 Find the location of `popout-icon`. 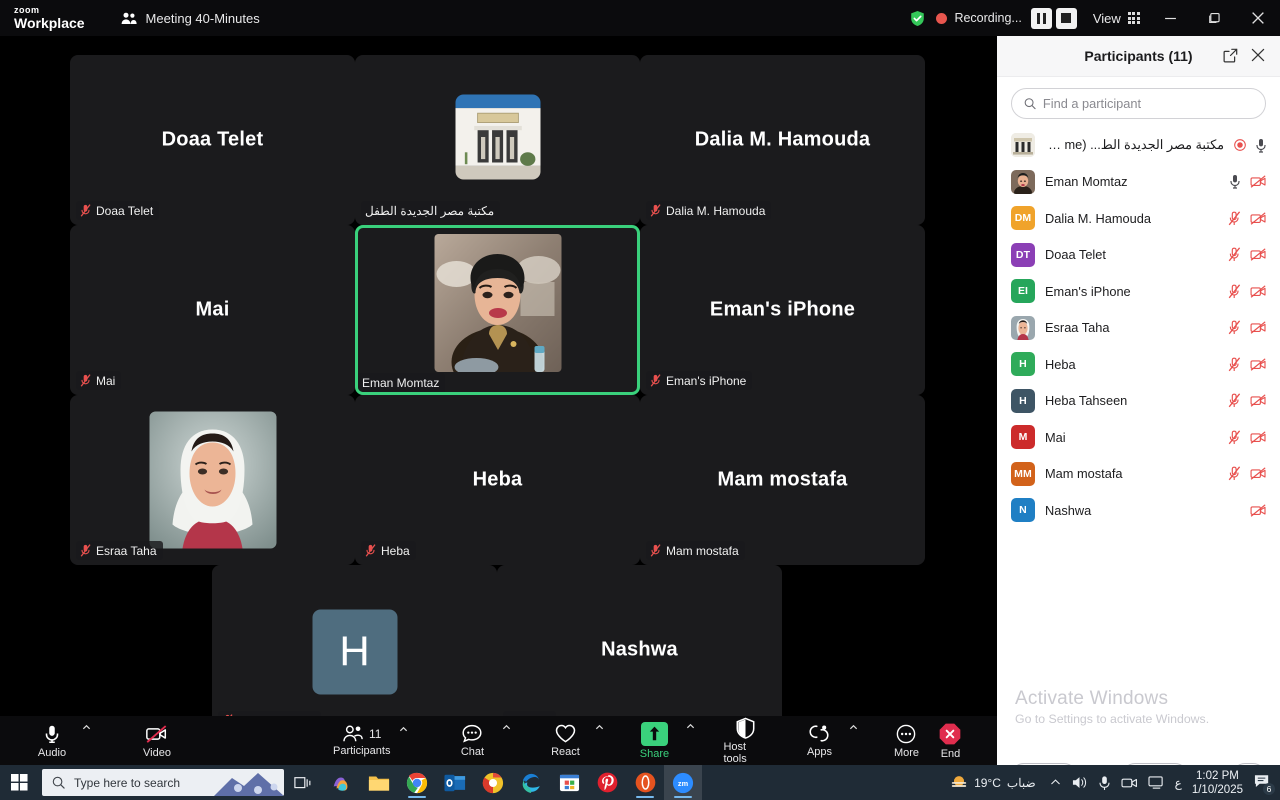

popout-icon is located at coordinates (1230, 55).